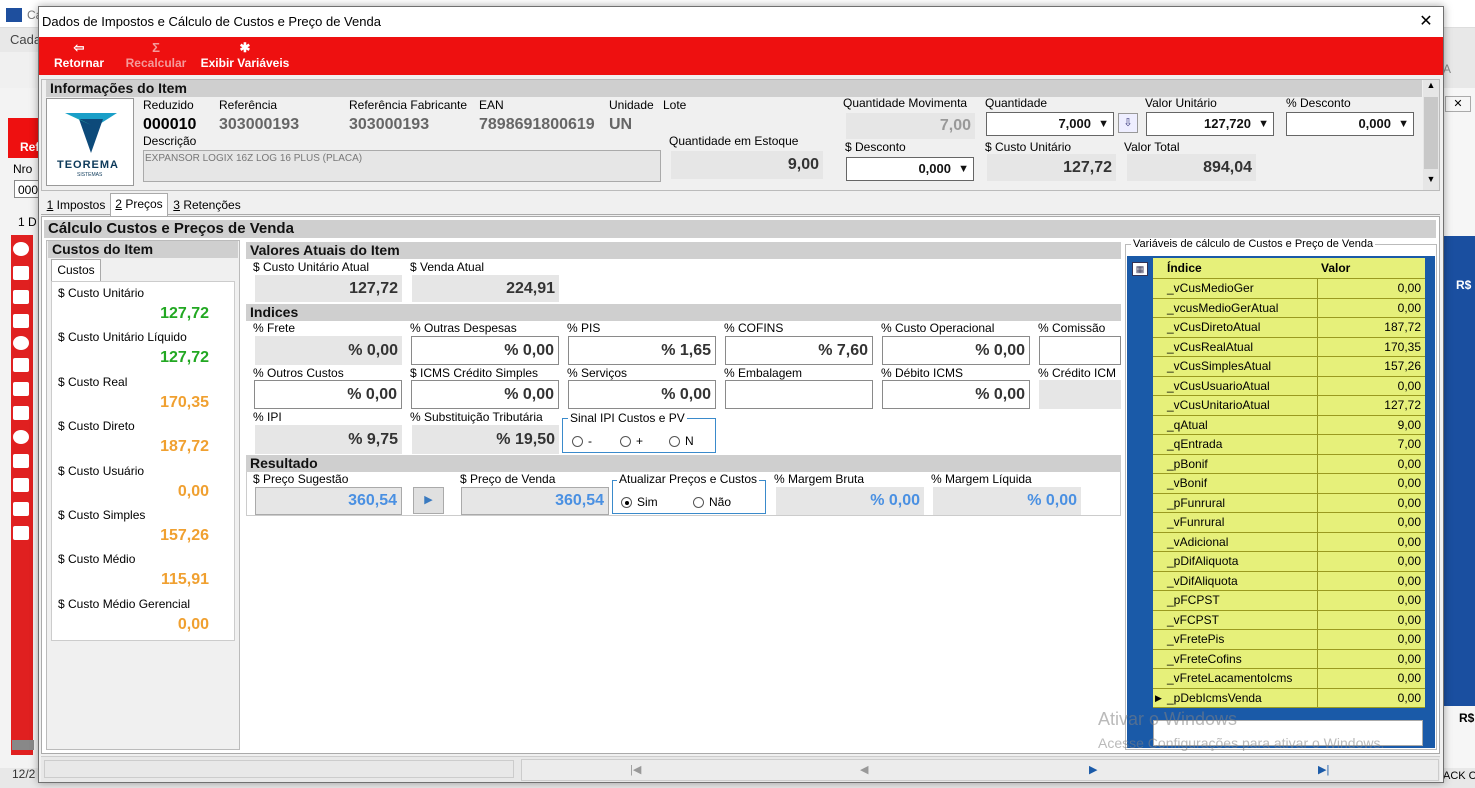 Image resolution: width=1475 pixels, height=788 pixels. Describe the element at coordinates (956, 350) in the screenshot. I see `custo-op-input: % 0,00` at that location.